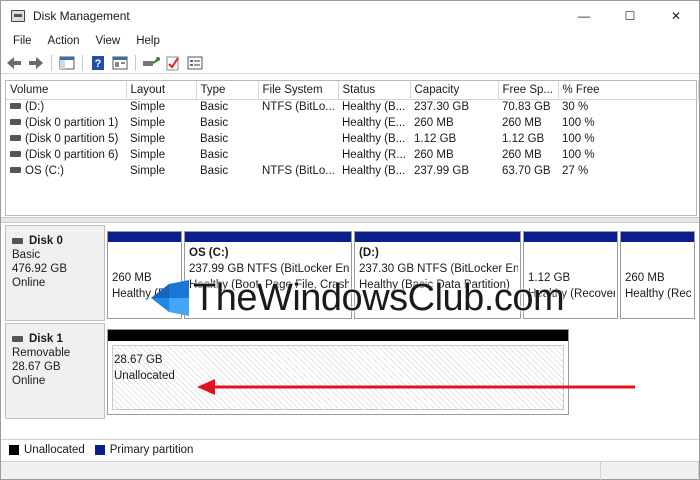 Image resolution: width=700 pixels, height=480 pixels. I want to click on properties-button, so click(120, 63).